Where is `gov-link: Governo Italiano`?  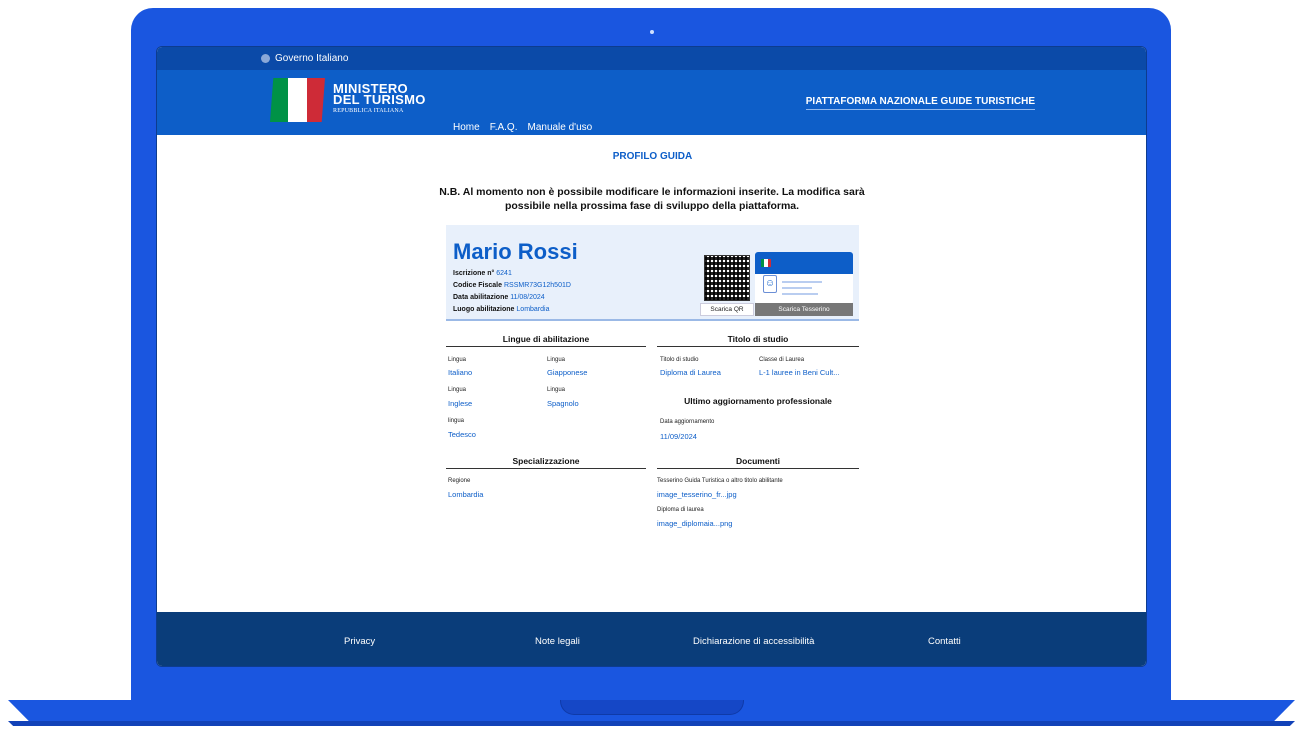
gov-link: Governo Italiano is located at coordinates (311, 58).